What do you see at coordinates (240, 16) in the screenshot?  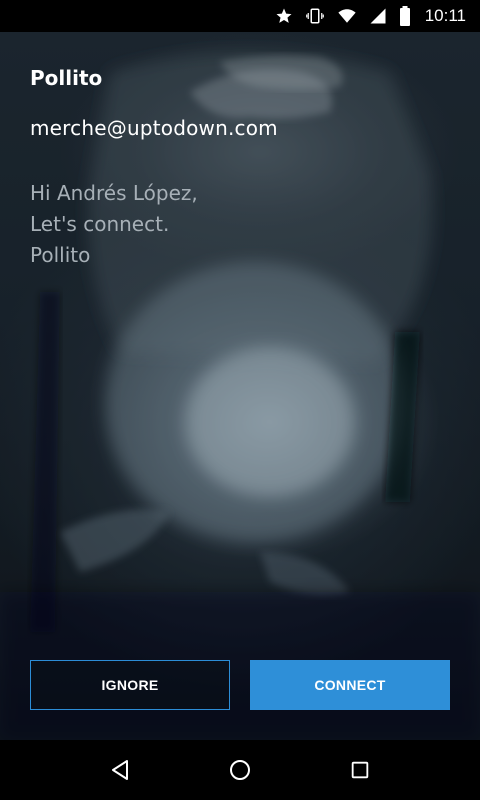 I see `status-bar: 10:11` at bounding box center [240, 16].